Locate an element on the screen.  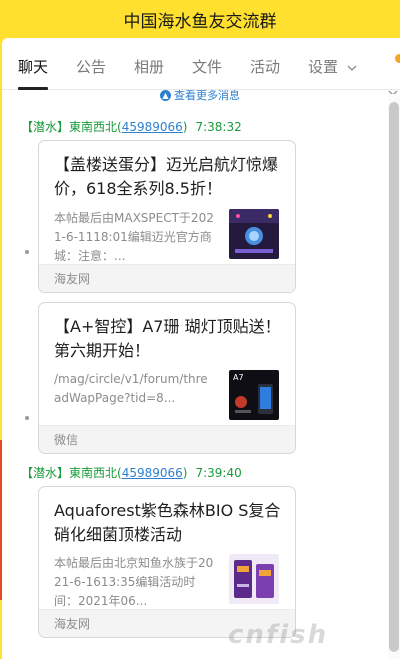
tab-bar: 聊天 公告 相册 文件 活动 设置 is located at coordinates (201, 69).